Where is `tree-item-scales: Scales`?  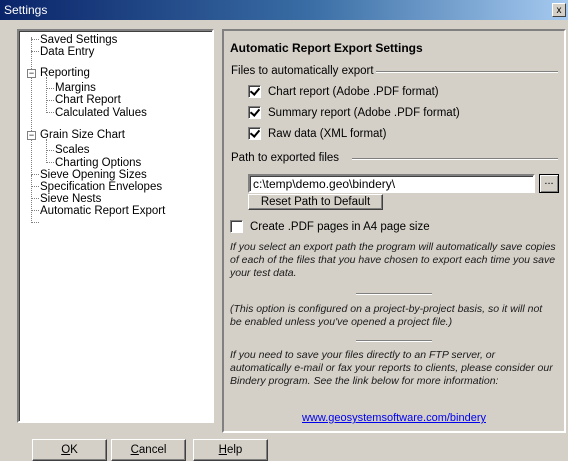 tree-item-scales: Scales is located at coordinates (72, 150).